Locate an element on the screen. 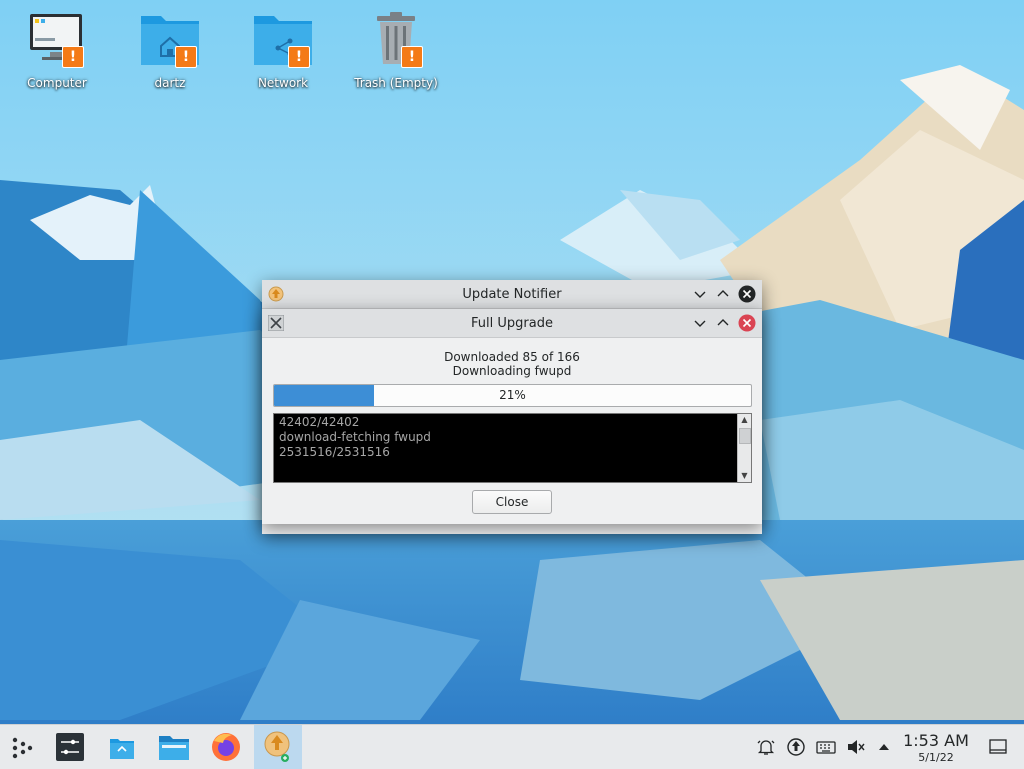 The height and width of the screenshot is (769, 1024). update-notifier-task is located at coordinates (278, 747).